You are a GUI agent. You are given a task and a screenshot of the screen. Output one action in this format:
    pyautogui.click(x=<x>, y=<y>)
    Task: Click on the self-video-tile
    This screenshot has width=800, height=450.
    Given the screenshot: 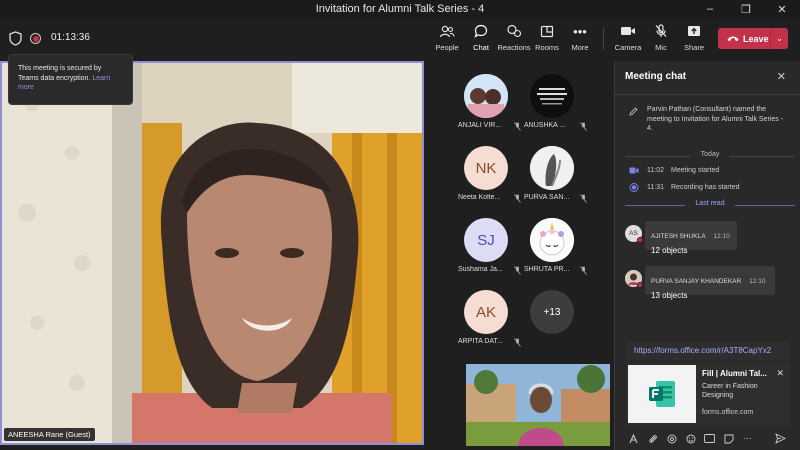 What is the action you would take?
    pyautogui.click(x=538, y=405)
    